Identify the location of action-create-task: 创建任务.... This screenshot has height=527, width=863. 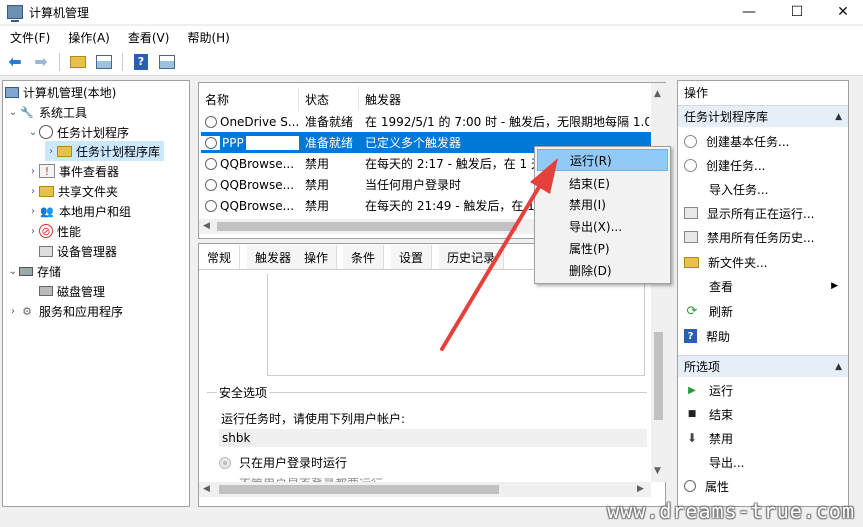
(763, 165).